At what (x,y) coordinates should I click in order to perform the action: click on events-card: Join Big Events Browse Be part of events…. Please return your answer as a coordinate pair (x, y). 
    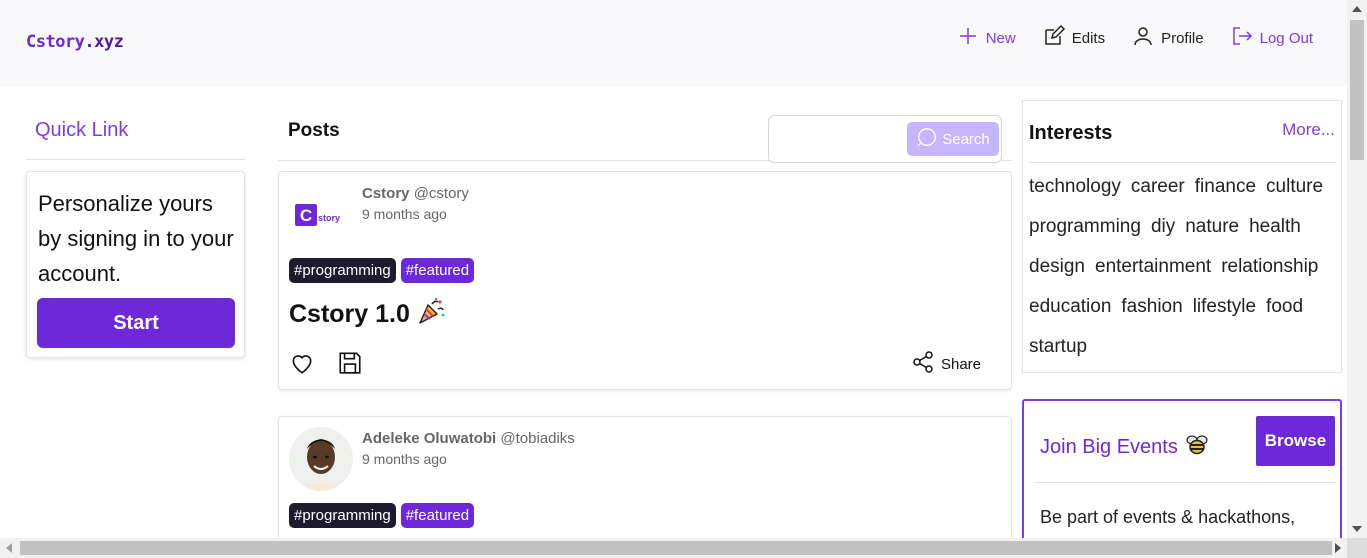
    Looking at the image, I should click on (1182, 478).